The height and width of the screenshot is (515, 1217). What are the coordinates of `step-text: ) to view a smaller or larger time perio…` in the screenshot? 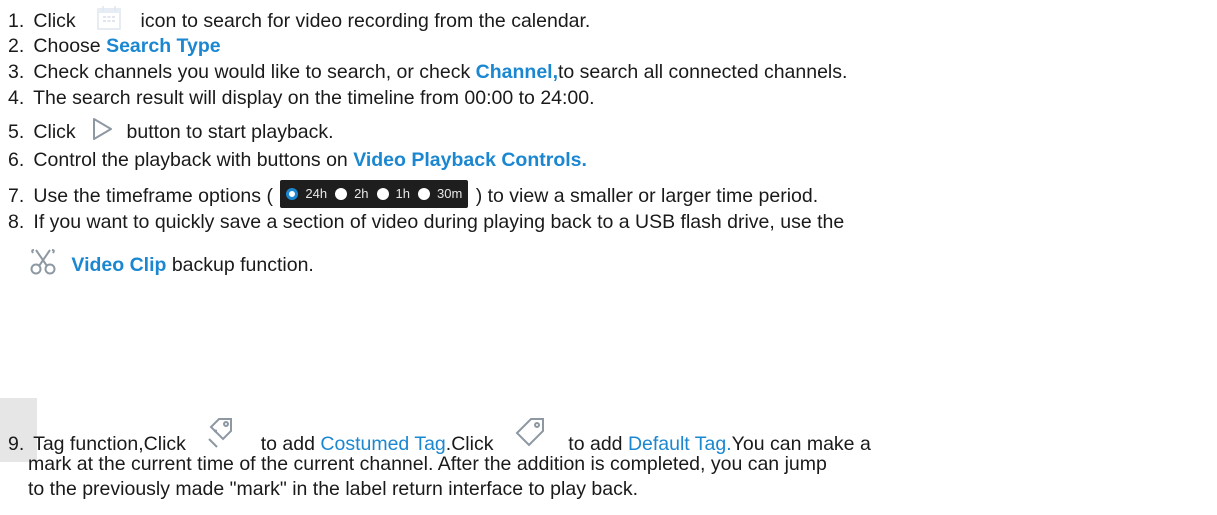 It's located at (647, 196).